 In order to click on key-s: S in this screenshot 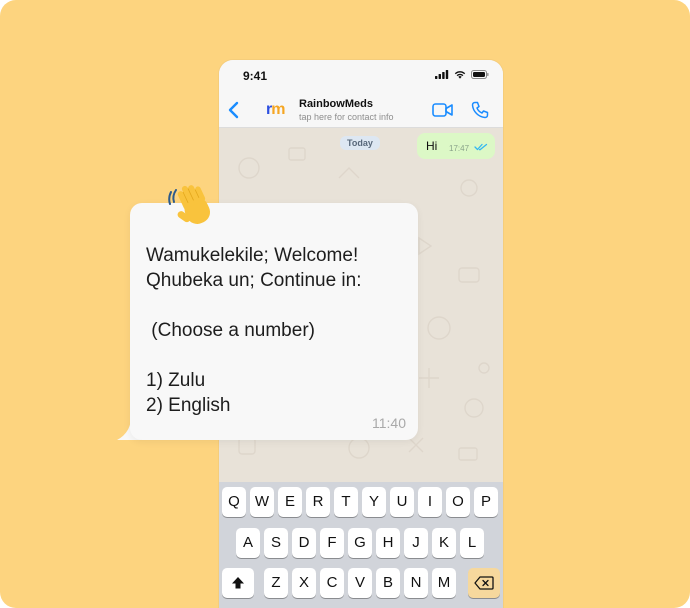, I will do `click(276, 543)`.